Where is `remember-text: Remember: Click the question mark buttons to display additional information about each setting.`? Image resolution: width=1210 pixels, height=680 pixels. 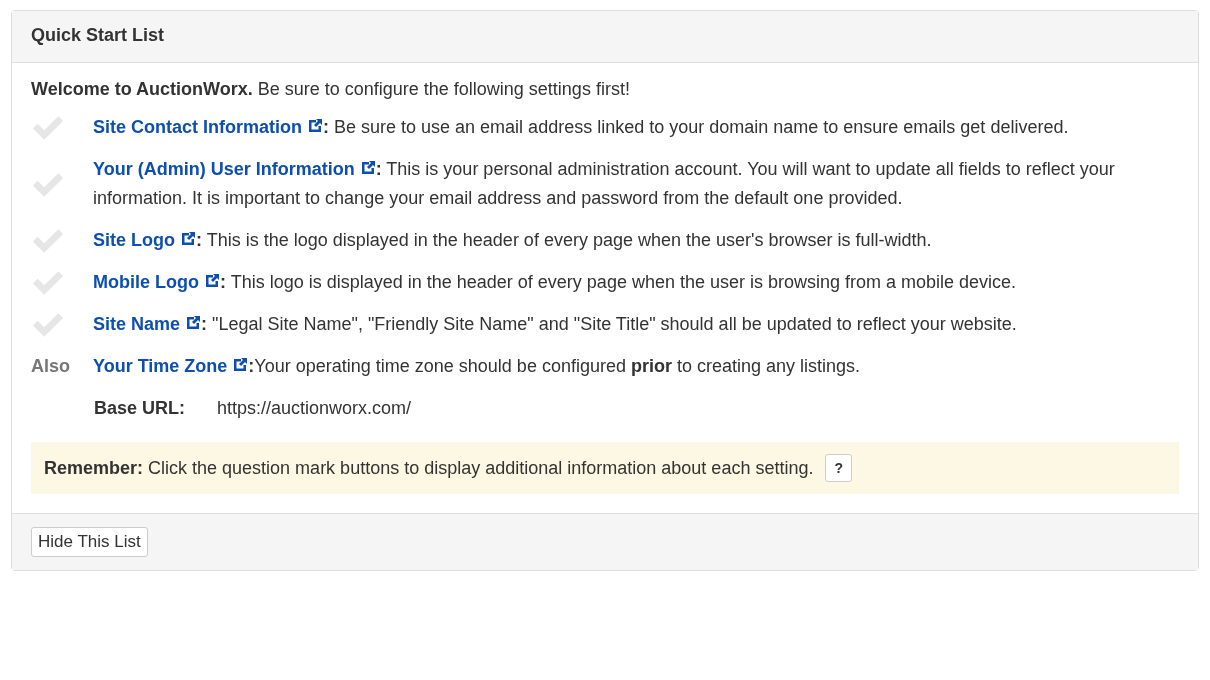
remember-text: Remember: Click the question mark buttons to display additional information about each setting. is located at coordinates (429, 468).